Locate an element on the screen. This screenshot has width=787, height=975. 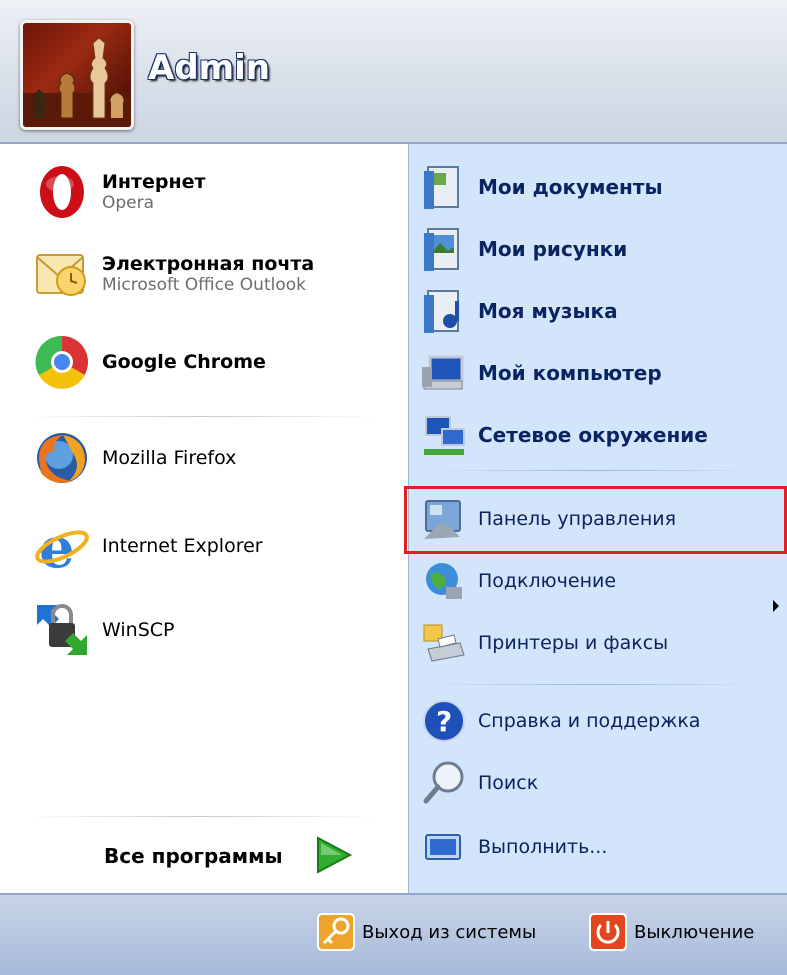
log-off-button: Выход из системы is located at coordinates (426, 932).